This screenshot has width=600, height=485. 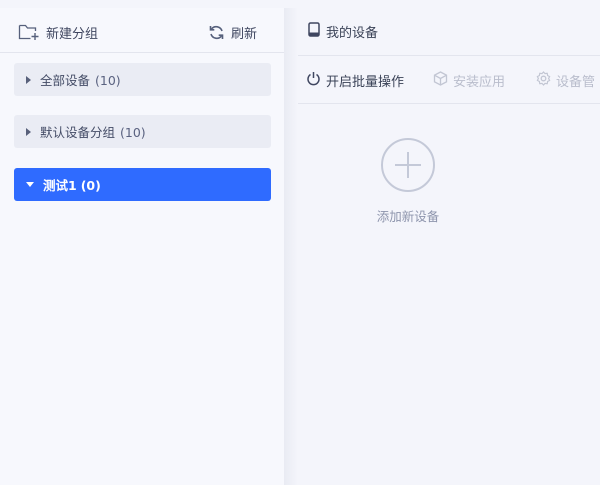 I want to click on phone-icon, so click(x=314, y=31).